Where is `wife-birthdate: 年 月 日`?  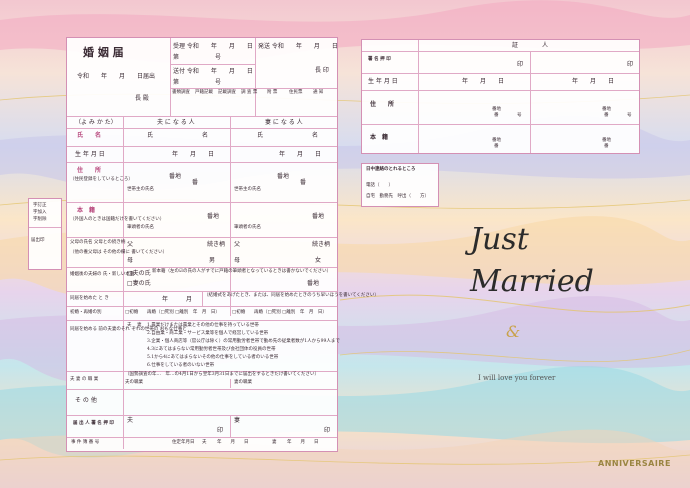
wife-birthdate: 年 月 日 is located at coordinates (300, 155).